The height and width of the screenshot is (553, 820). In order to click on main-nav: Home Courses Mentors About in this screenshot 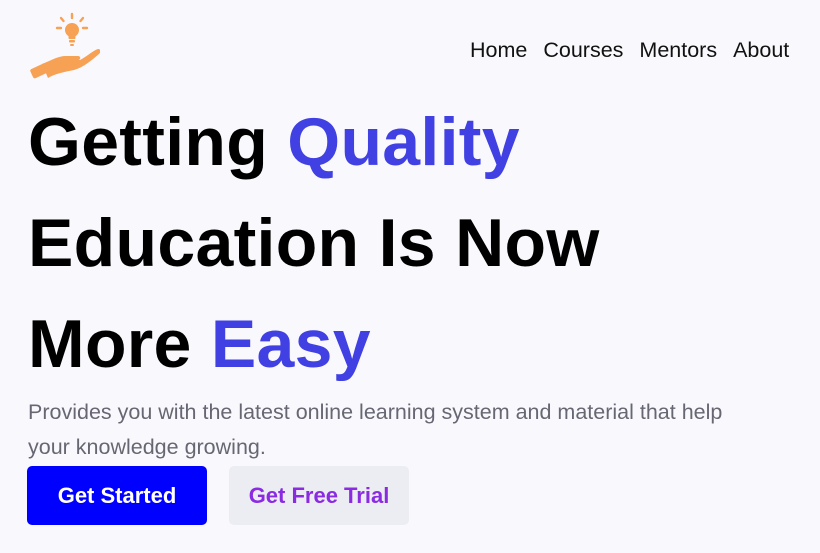, I will do `click(645, 50)`.